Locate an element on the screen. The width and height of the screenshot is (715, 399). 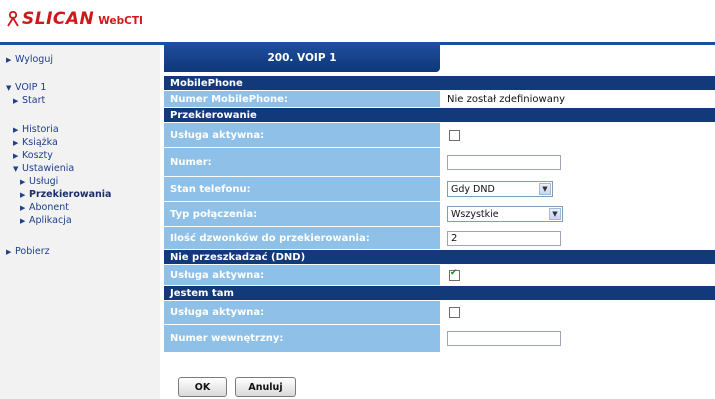
rings-count-input: 2 is located at coordinates (504, 238).